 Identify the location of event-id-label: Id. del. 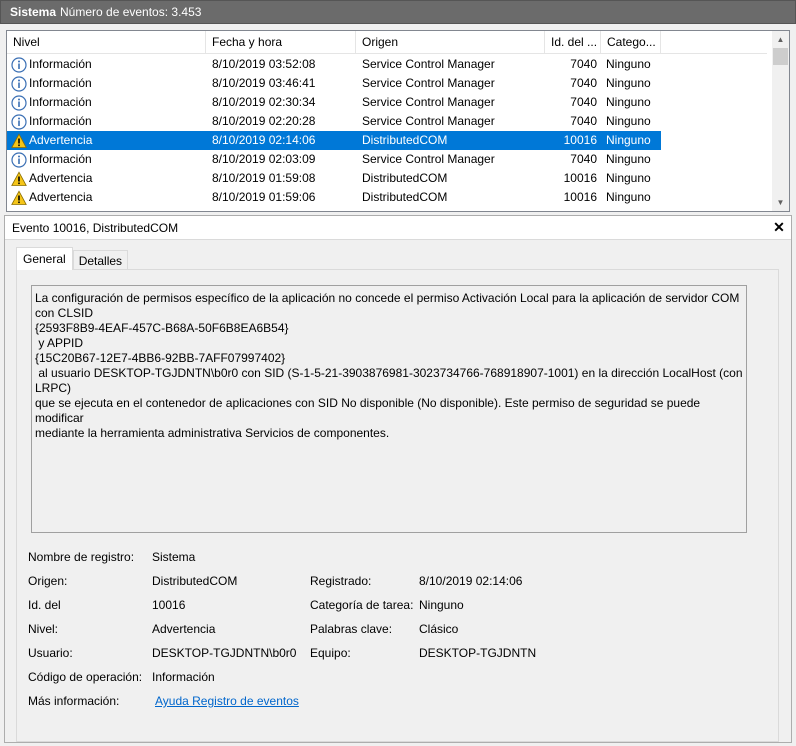
(44, 605).